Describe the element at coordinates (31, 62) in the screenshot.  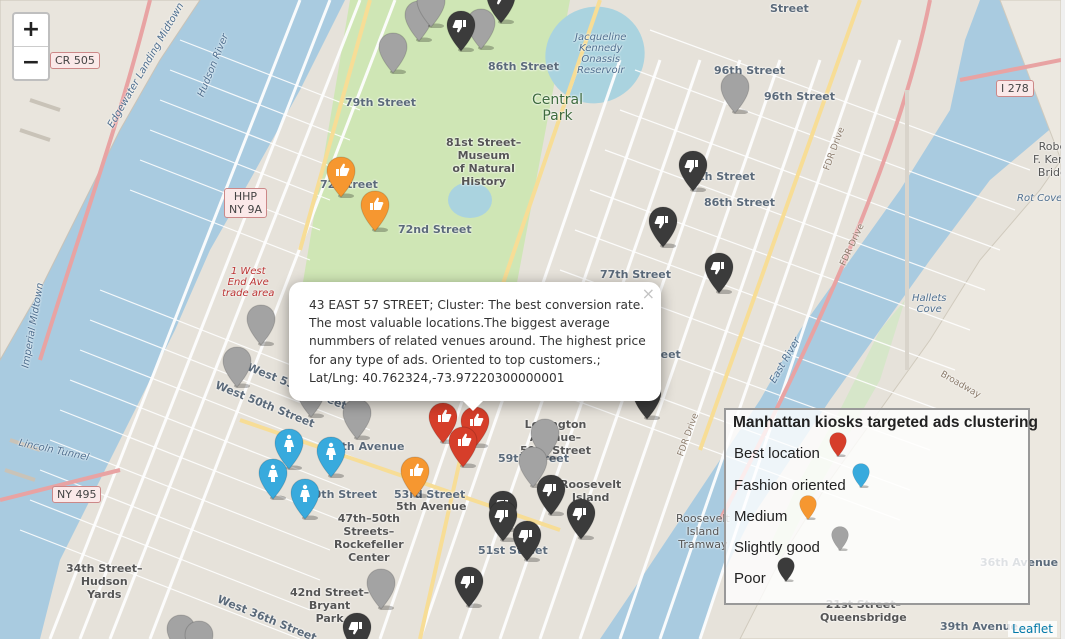
I see `zoom-out-button: −` at that location.